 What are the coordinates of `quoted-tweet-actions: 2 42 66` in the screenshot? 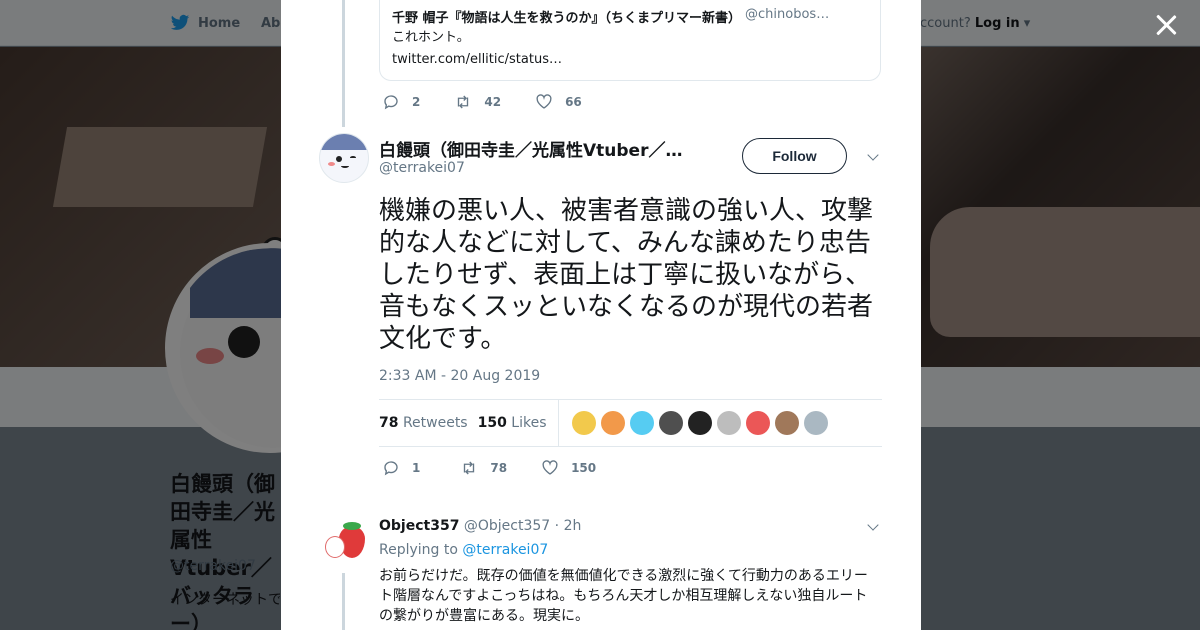 It's located at (499, 102).